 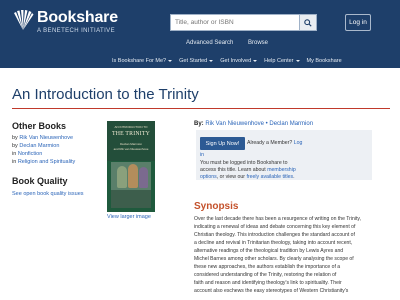 I want to click on book-quality-heading: Book Quality, so click(x=40, y=181).